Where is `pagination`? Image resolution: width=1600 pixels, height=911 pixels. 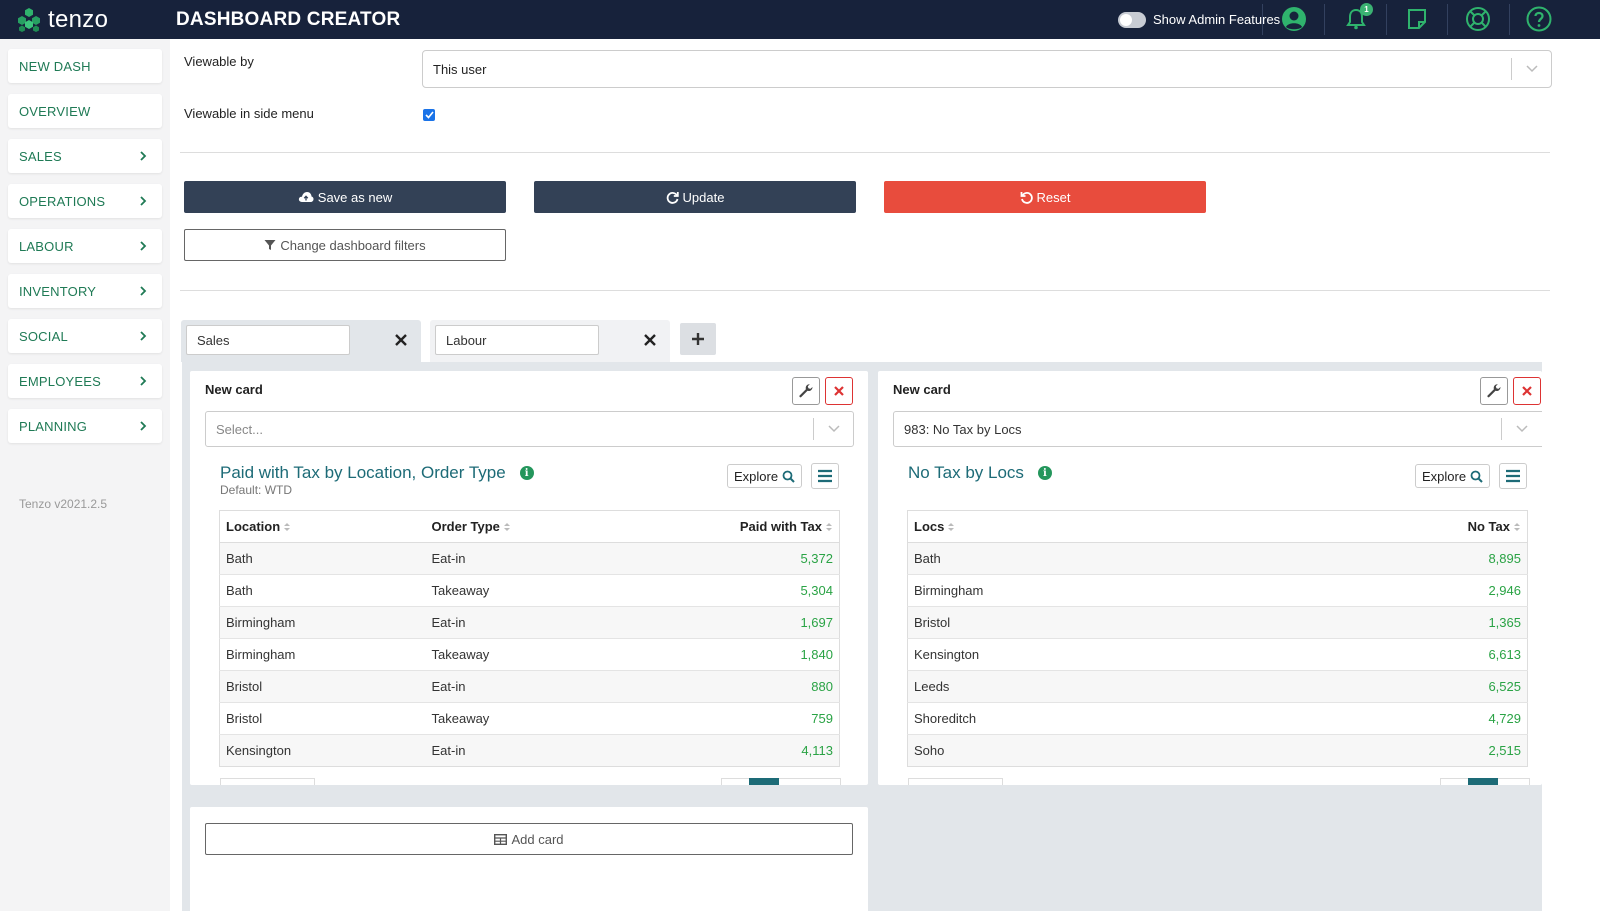 pagination is located at coordinates (781, 781).